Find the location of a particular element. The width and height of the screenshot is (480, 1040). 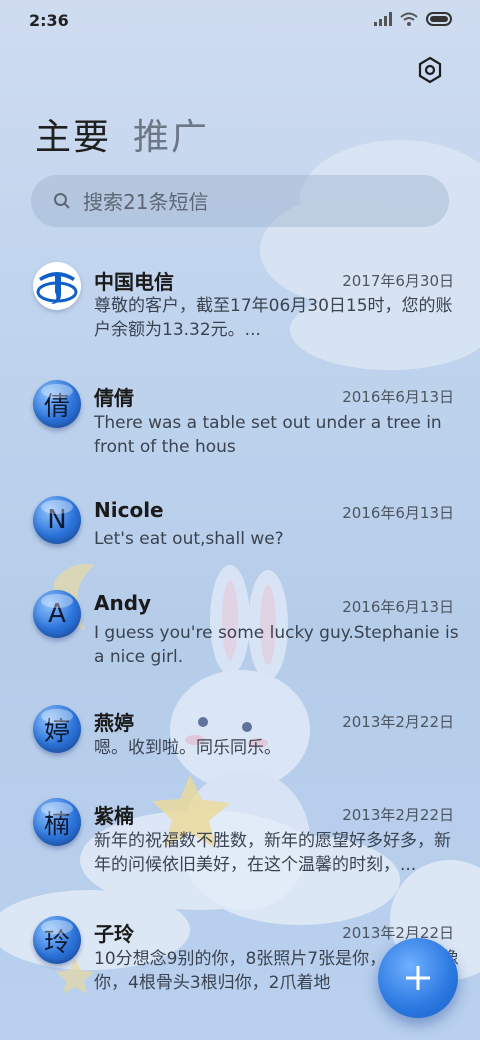

tab-promotions: 推广 is located at coordinates (171, 134).